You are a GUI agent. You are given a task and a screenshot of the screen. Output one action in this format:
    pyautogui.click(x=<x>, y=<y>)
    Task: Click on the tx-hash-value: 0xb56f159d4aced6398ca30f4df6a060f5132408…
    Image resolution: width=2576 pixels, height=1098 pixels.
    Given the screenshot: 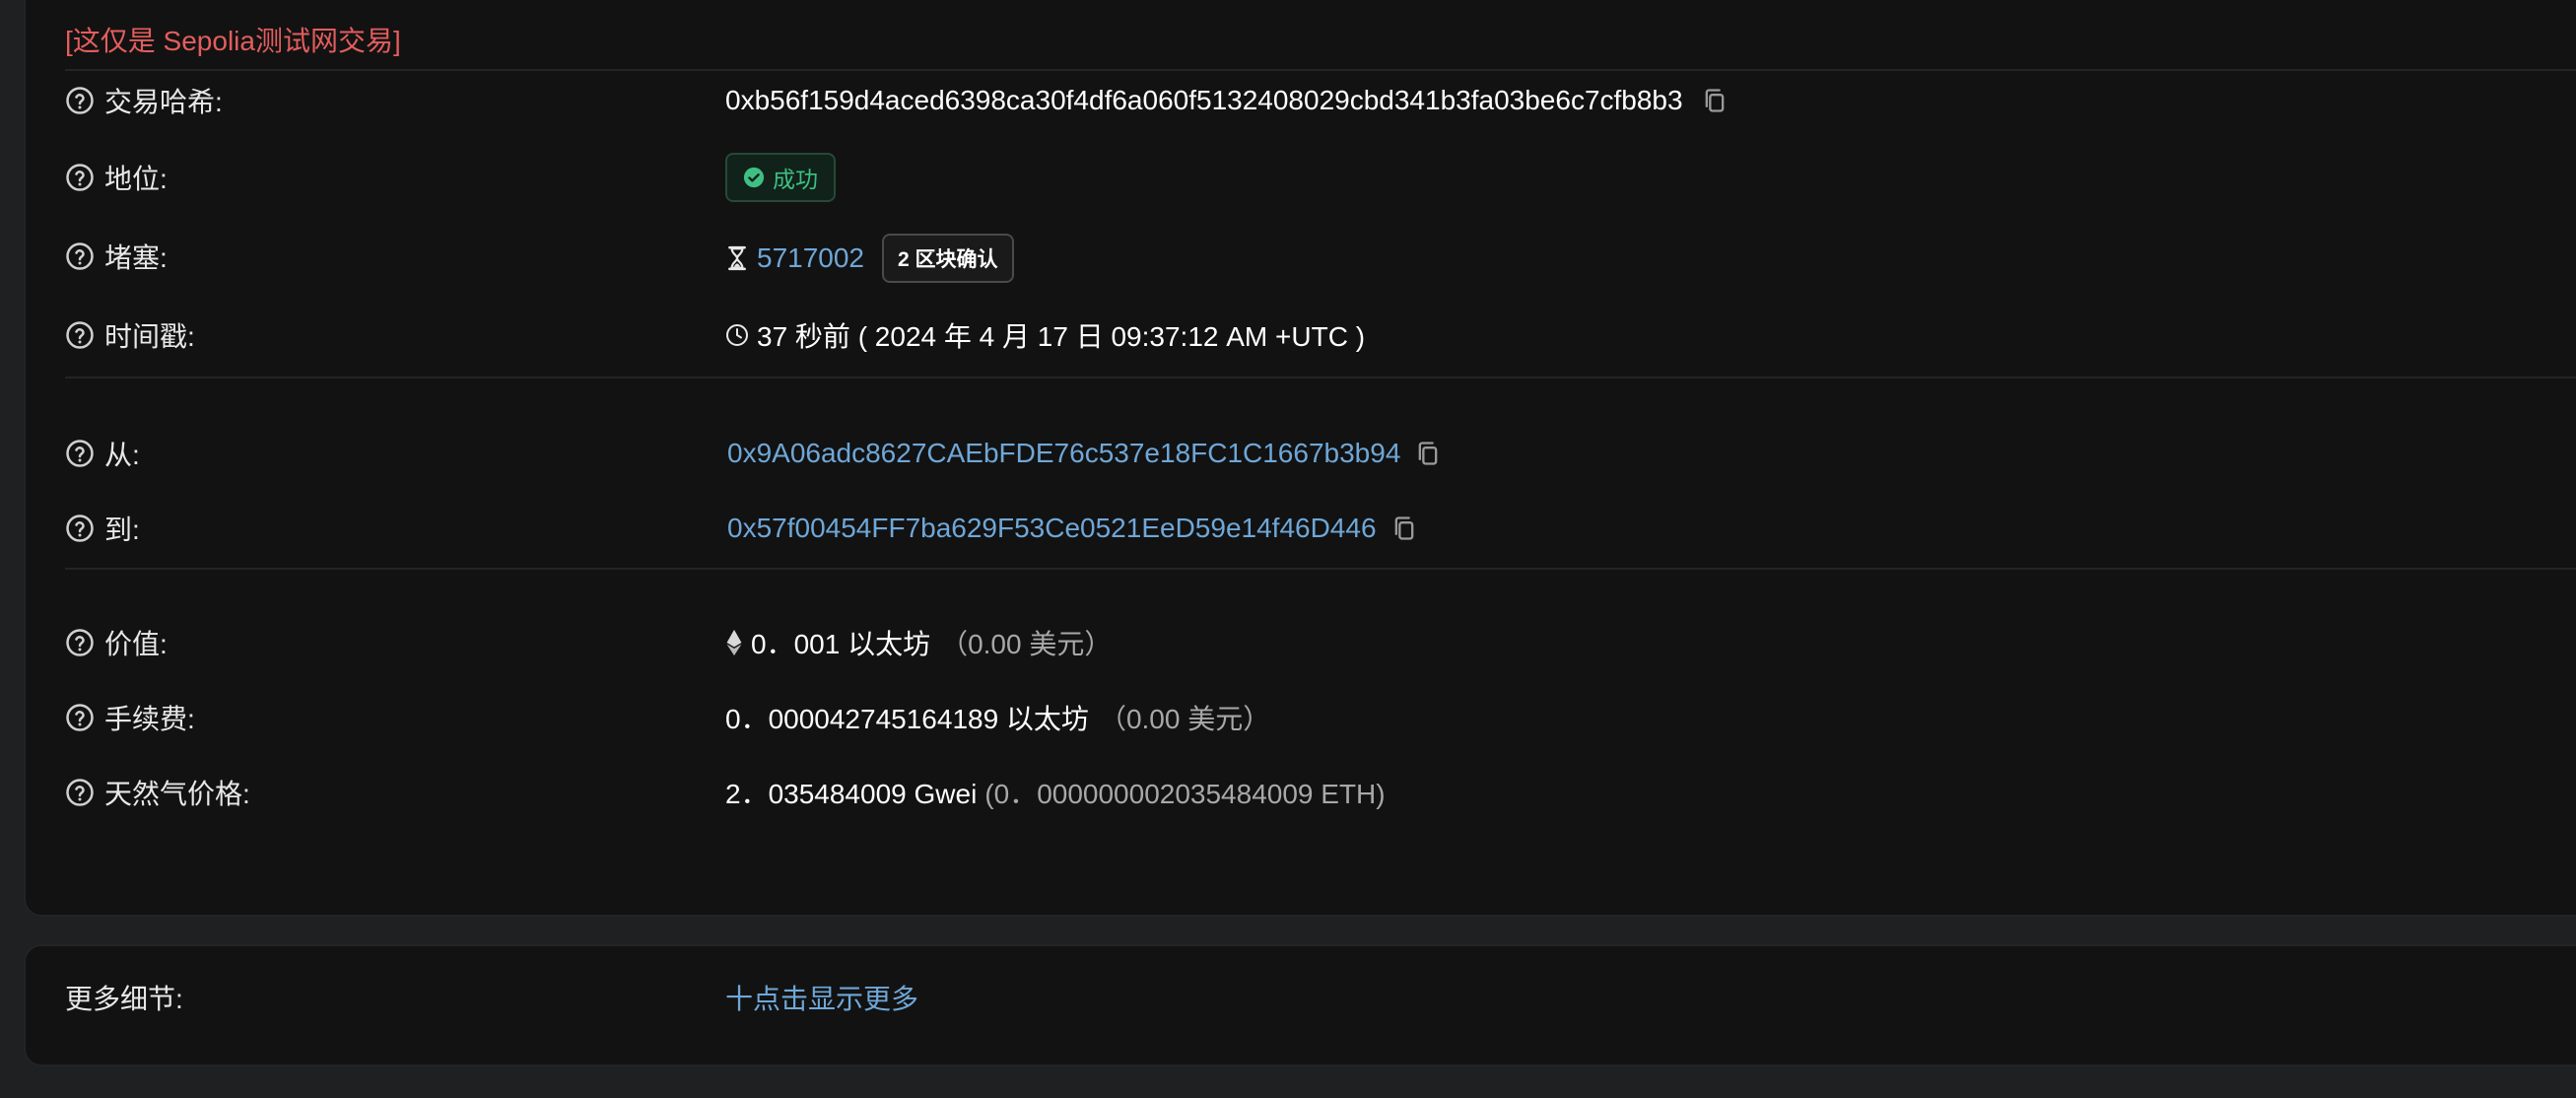 What is the action you would take?
    pyautogui.click(x=1204, y=100)
    